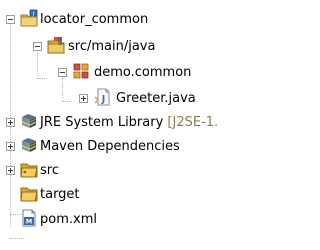  I want to click on svg-text: M, so click(29, 222).